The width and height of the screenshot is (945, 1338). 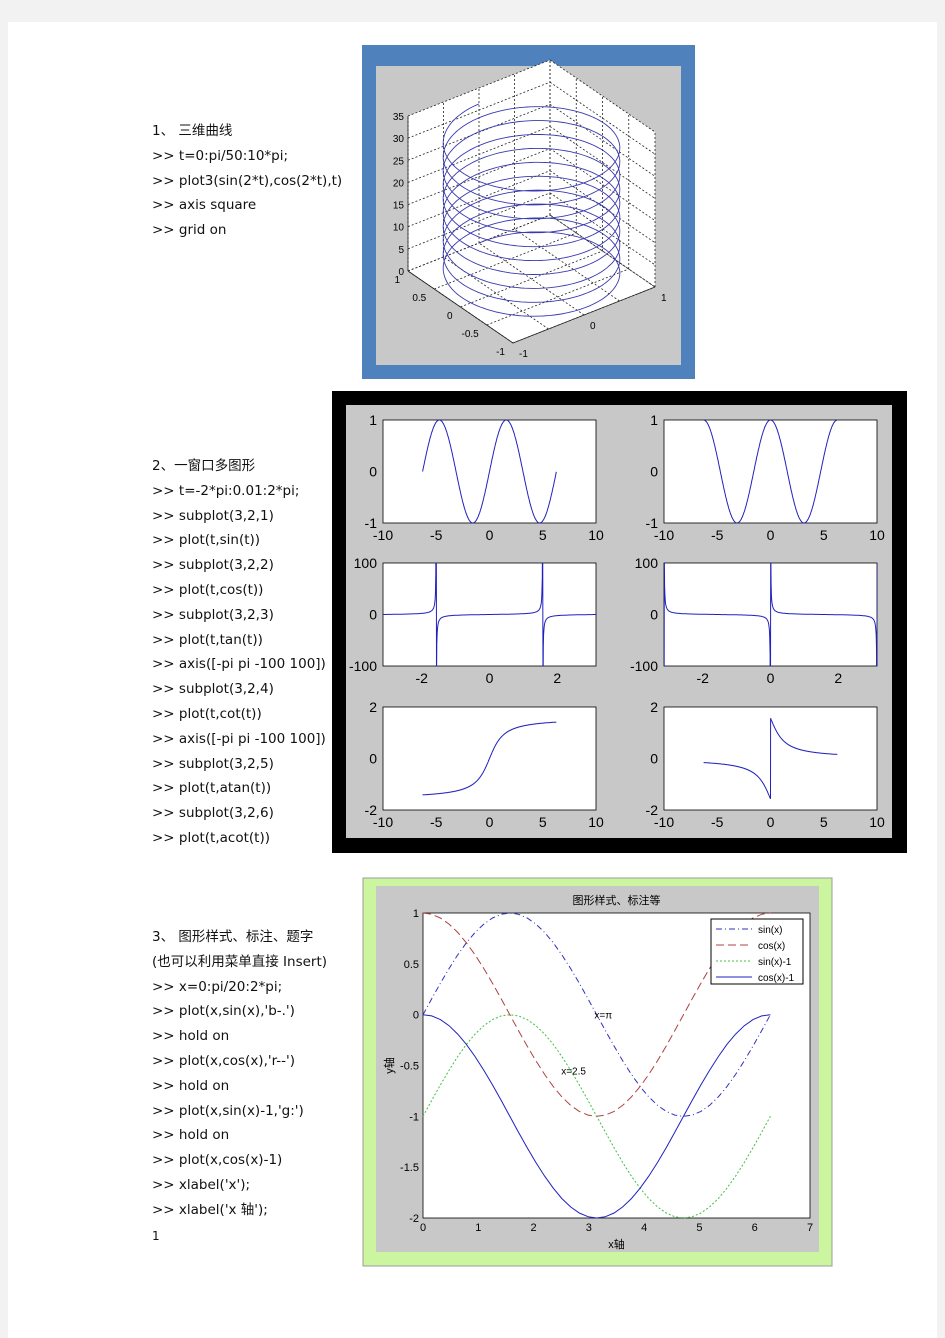 What do you see at coordinates (399, 206) in the screenshot?
I see `z-tick-label: 15` at bounding box center [399, 206].